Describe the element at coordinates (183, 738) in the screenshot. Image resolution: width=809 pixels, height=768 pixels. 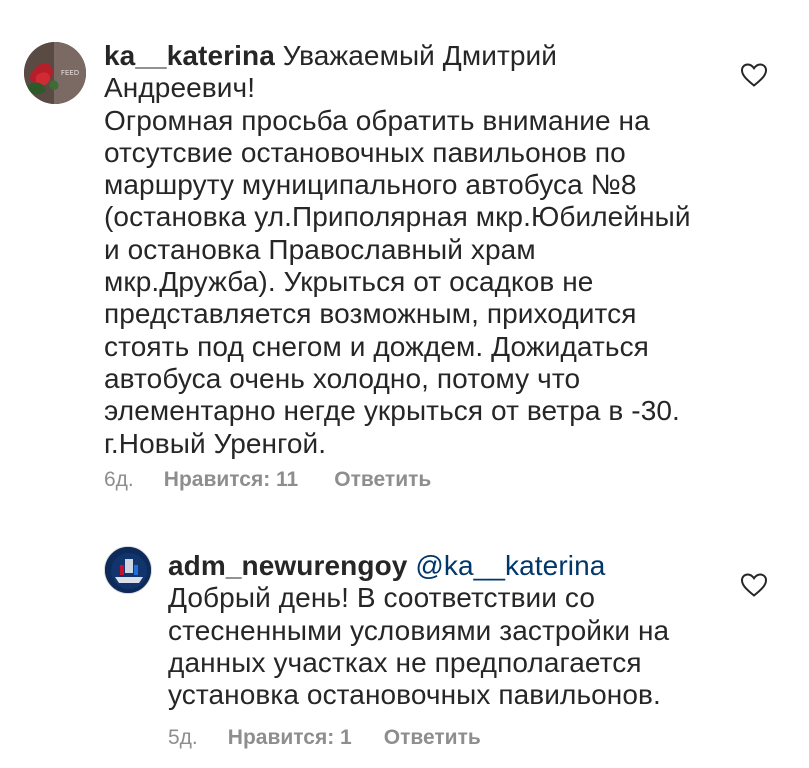
I see `comment-time: 5д.` at that location.